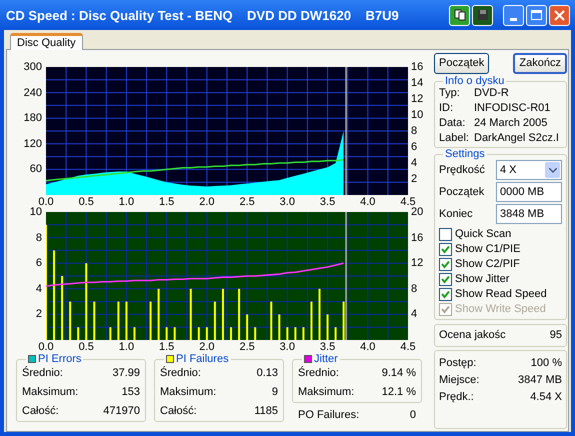 This screenshot has width=575, height=436. I want to click on axis-label: 300, so click(32, 67).